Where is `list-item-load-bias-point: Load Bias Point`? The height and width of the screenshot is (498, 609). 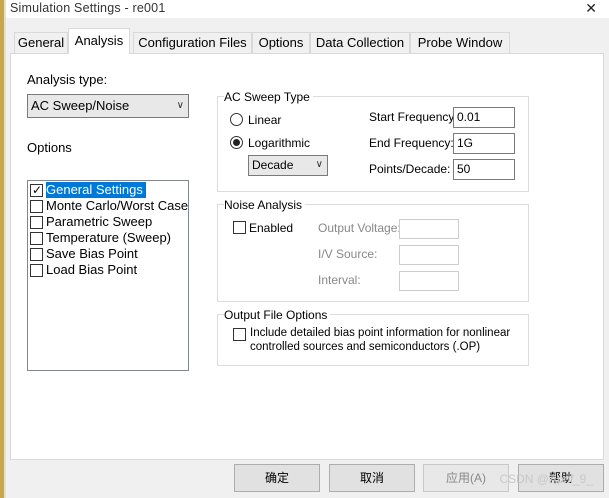
list-item-load-bias-point: Load Bias Point is located at coordinates (108, 270).